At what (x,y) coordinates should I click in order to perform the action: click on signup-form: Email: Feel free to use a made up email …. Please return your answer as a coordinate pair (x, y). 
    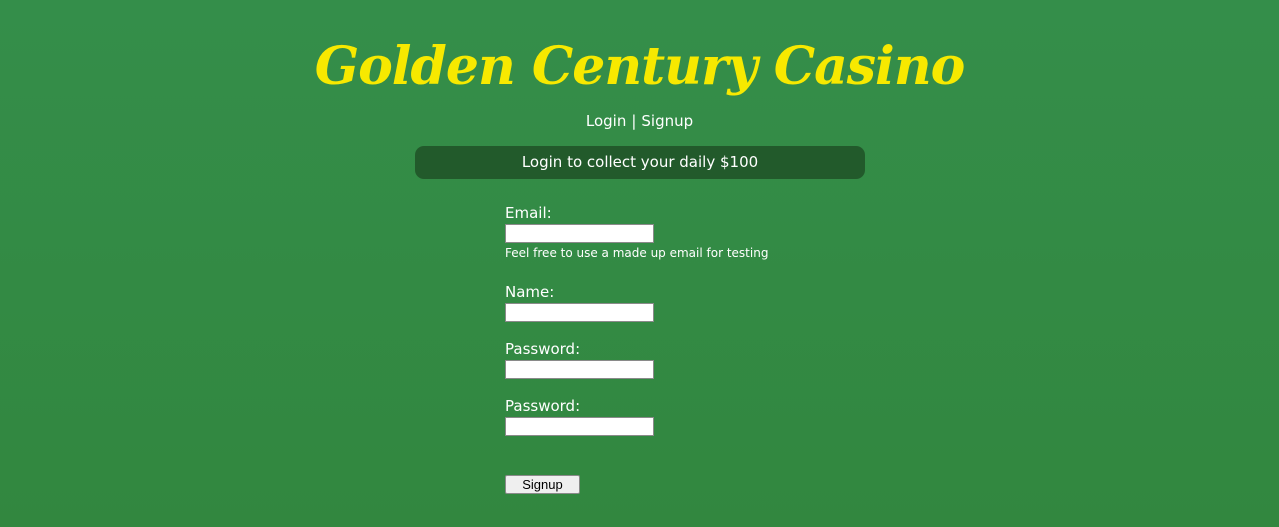
    Looking at the image, I should click on (705, 328).